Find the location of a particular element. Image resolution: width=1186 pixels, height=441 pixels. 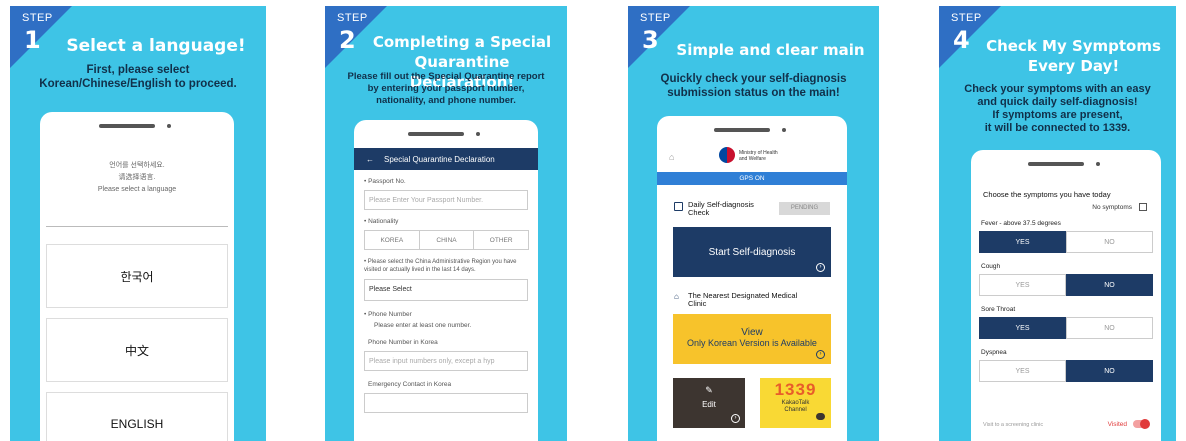

kakao-label: KakaoTalk Channel is located at coordinates (795, 407).